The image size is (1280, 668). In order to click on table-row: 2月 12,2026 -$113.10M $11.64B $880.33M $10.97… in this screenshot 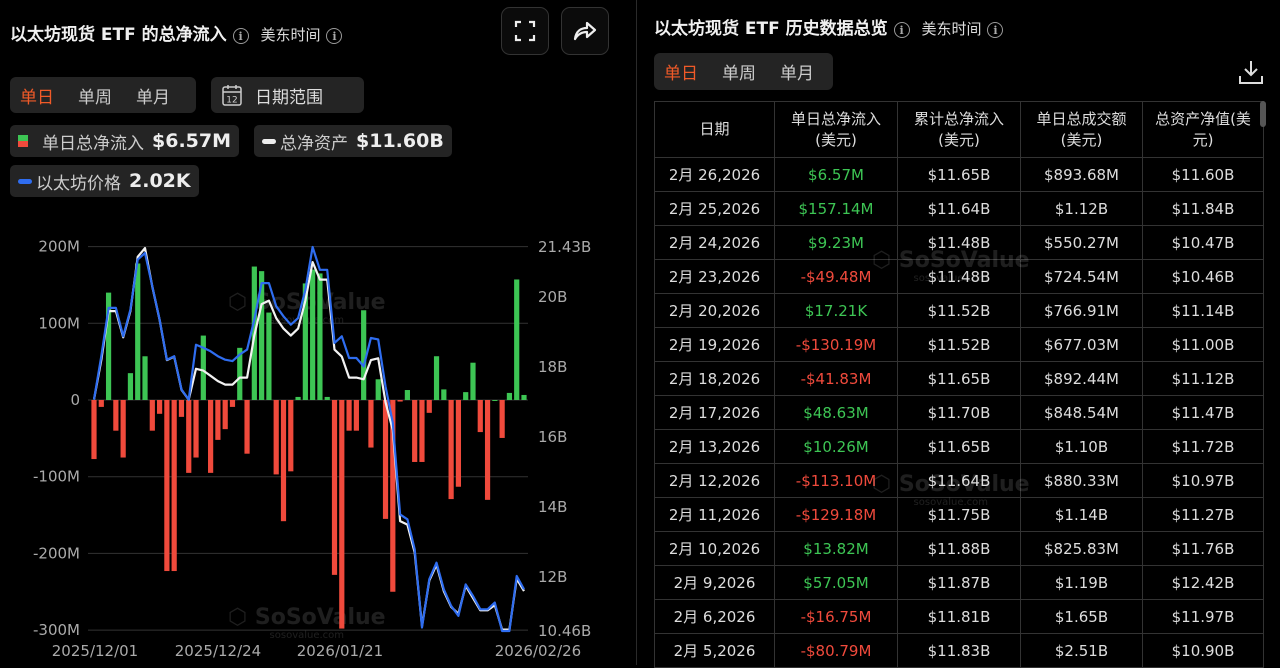, I will do `click(959, 480)`.